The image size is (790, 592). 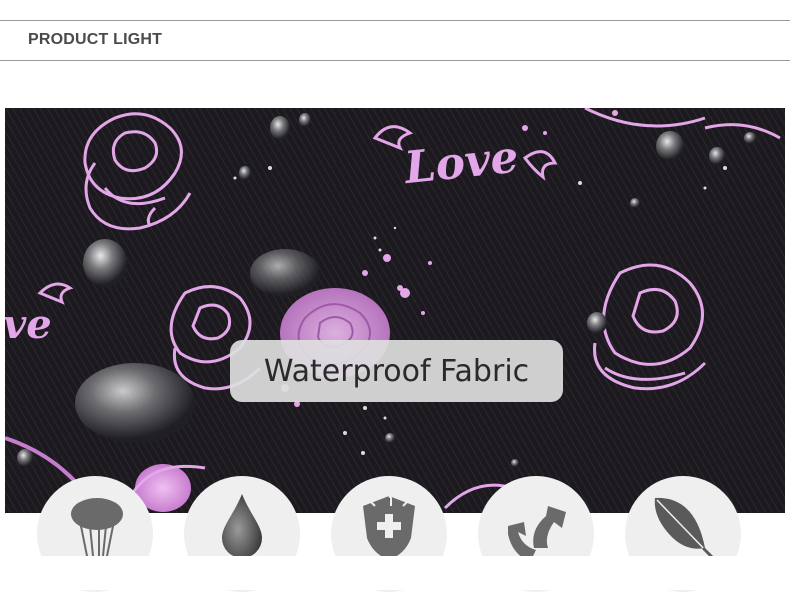 I want to click on love-text-partial: ve, so click(x=28, y=324).